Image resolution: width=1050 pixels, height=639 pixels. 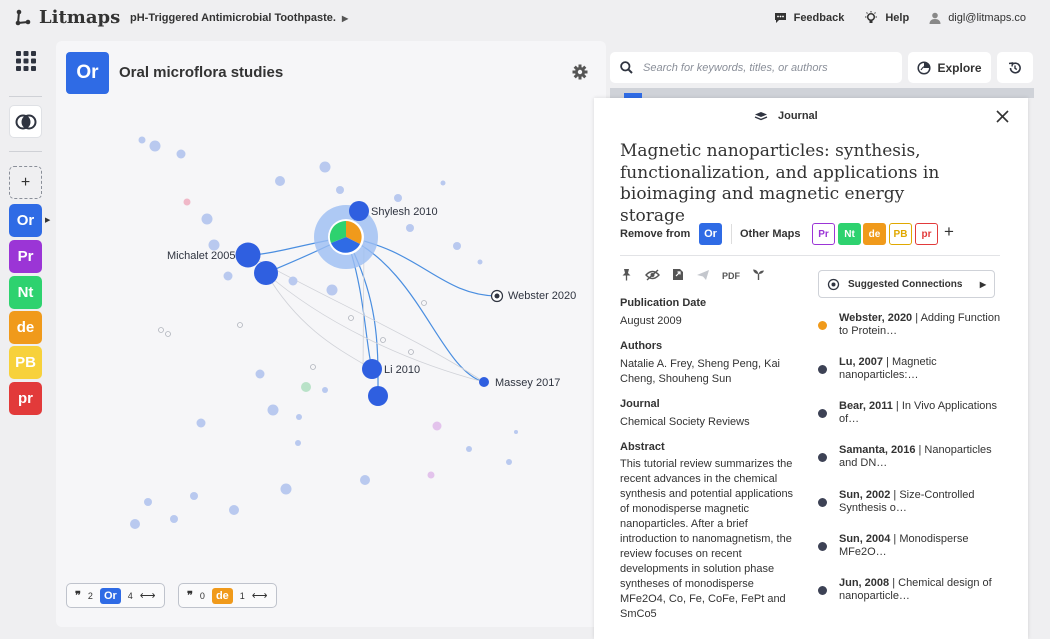 I want to click on other-map-pr-red: pr, so click(x=926, y=234).